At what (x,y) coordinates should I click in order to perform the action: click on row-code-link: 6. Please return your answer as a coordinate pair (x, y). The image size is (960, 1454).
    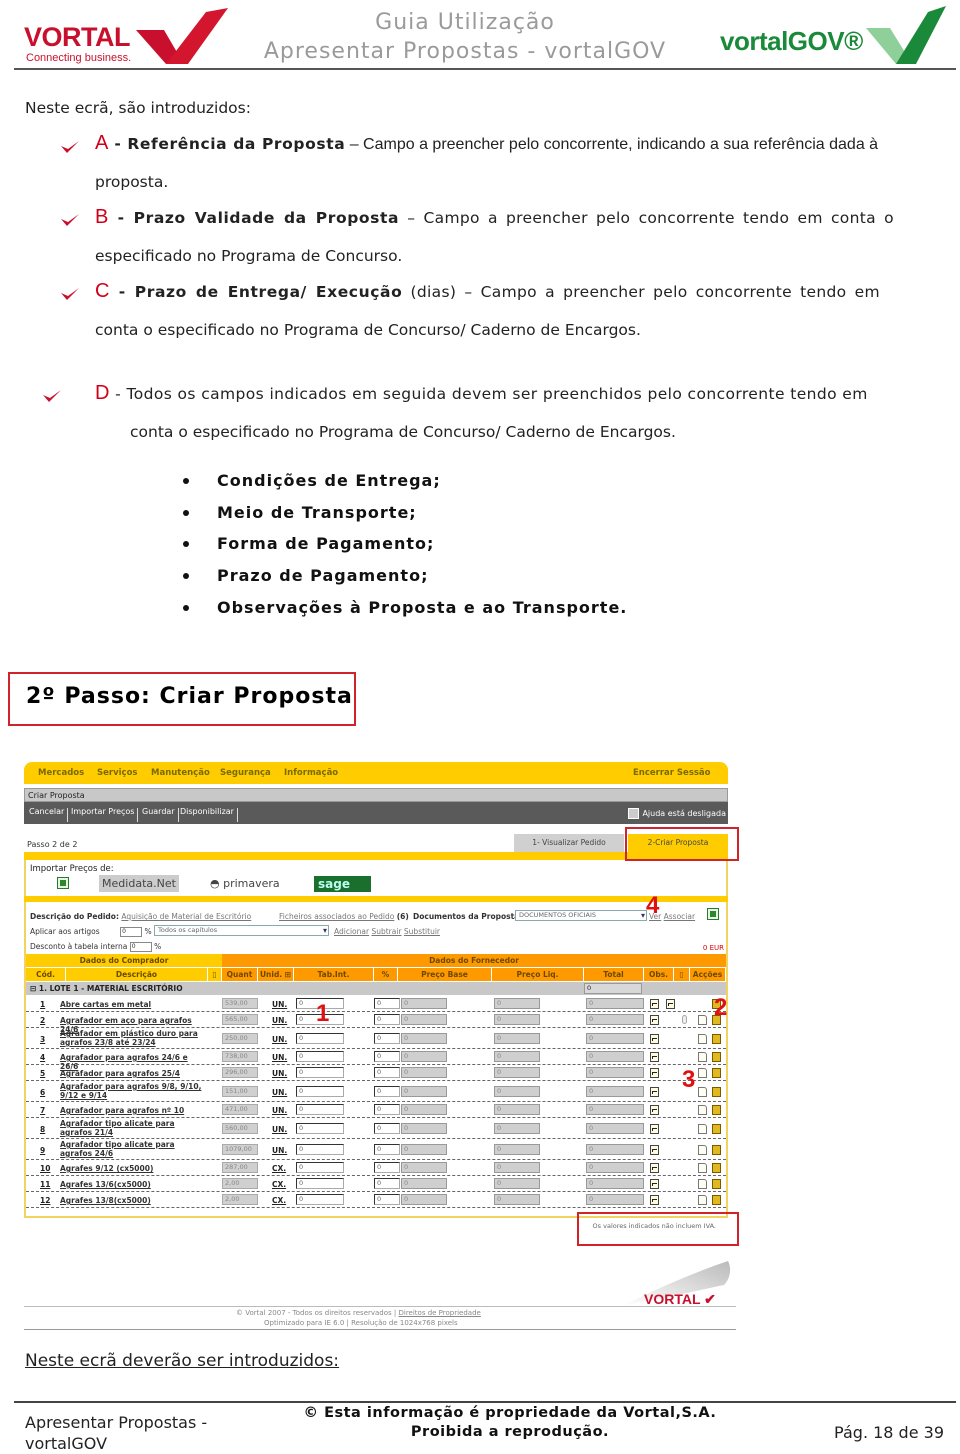
    Looking at the image, I should click on (42, 1092).